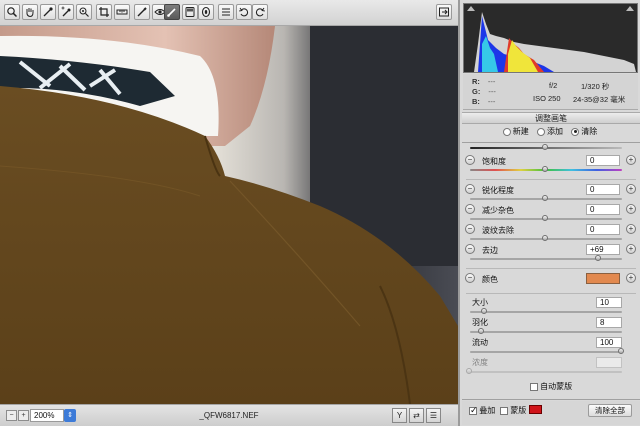  I want to click on auto-mask-checkbox, so click(533, 386).